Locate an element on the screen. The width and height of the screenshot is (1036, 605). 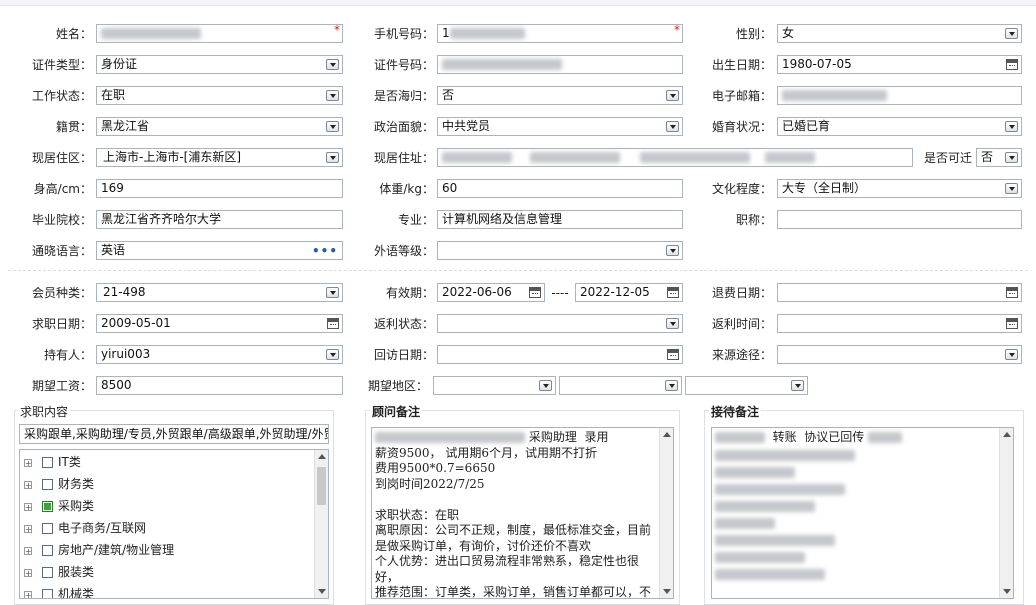
native-place-select: 黑龙江省 is located at coordinates (219, 126).